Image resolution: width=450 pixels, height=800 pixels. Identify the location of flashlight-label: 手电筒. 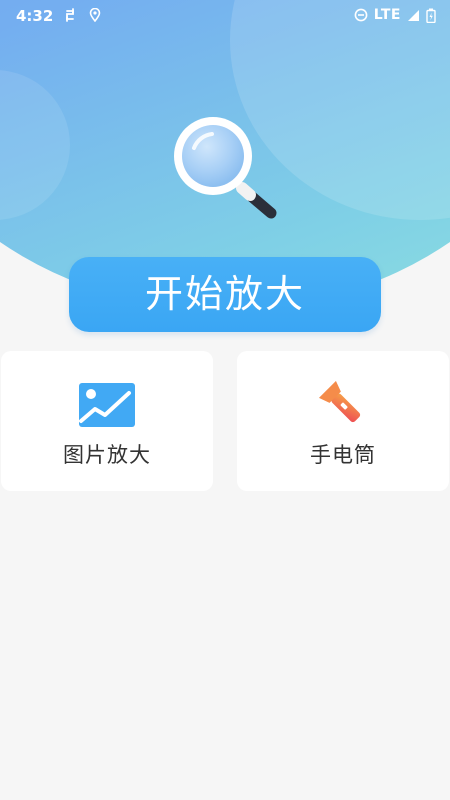
(343, 455).